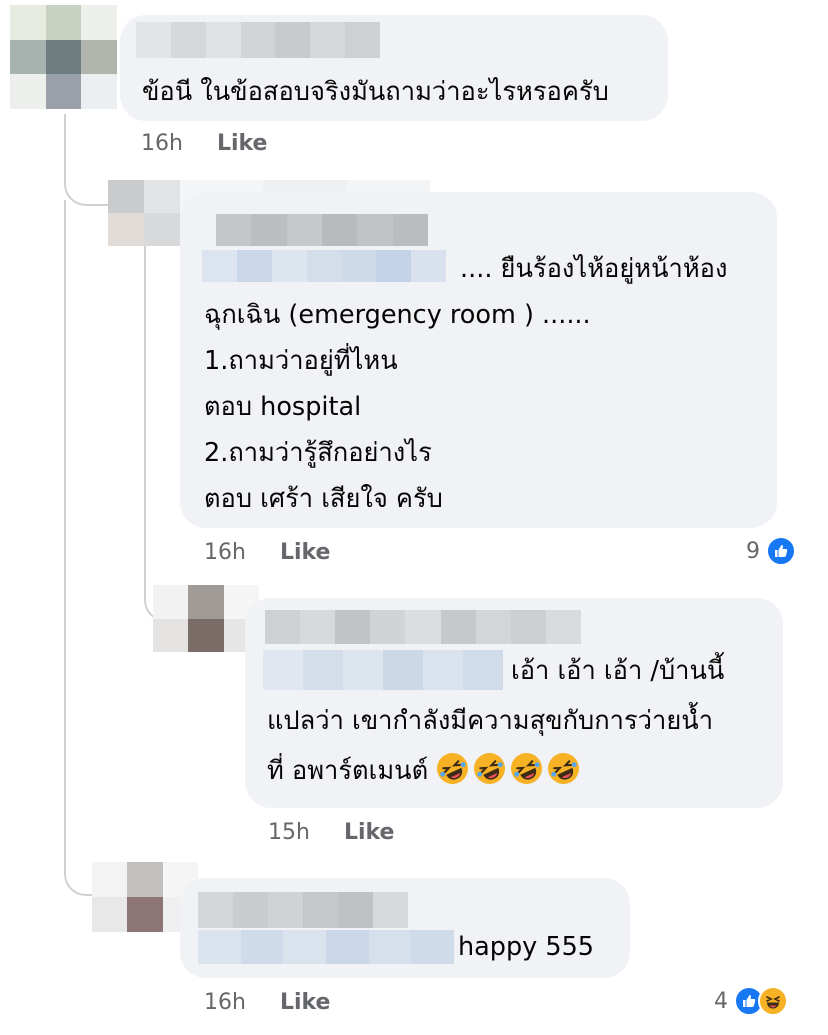 This screenshot has height=1035, width=828. I want to click on comment-bubble: happy 555, so click(405, 928).